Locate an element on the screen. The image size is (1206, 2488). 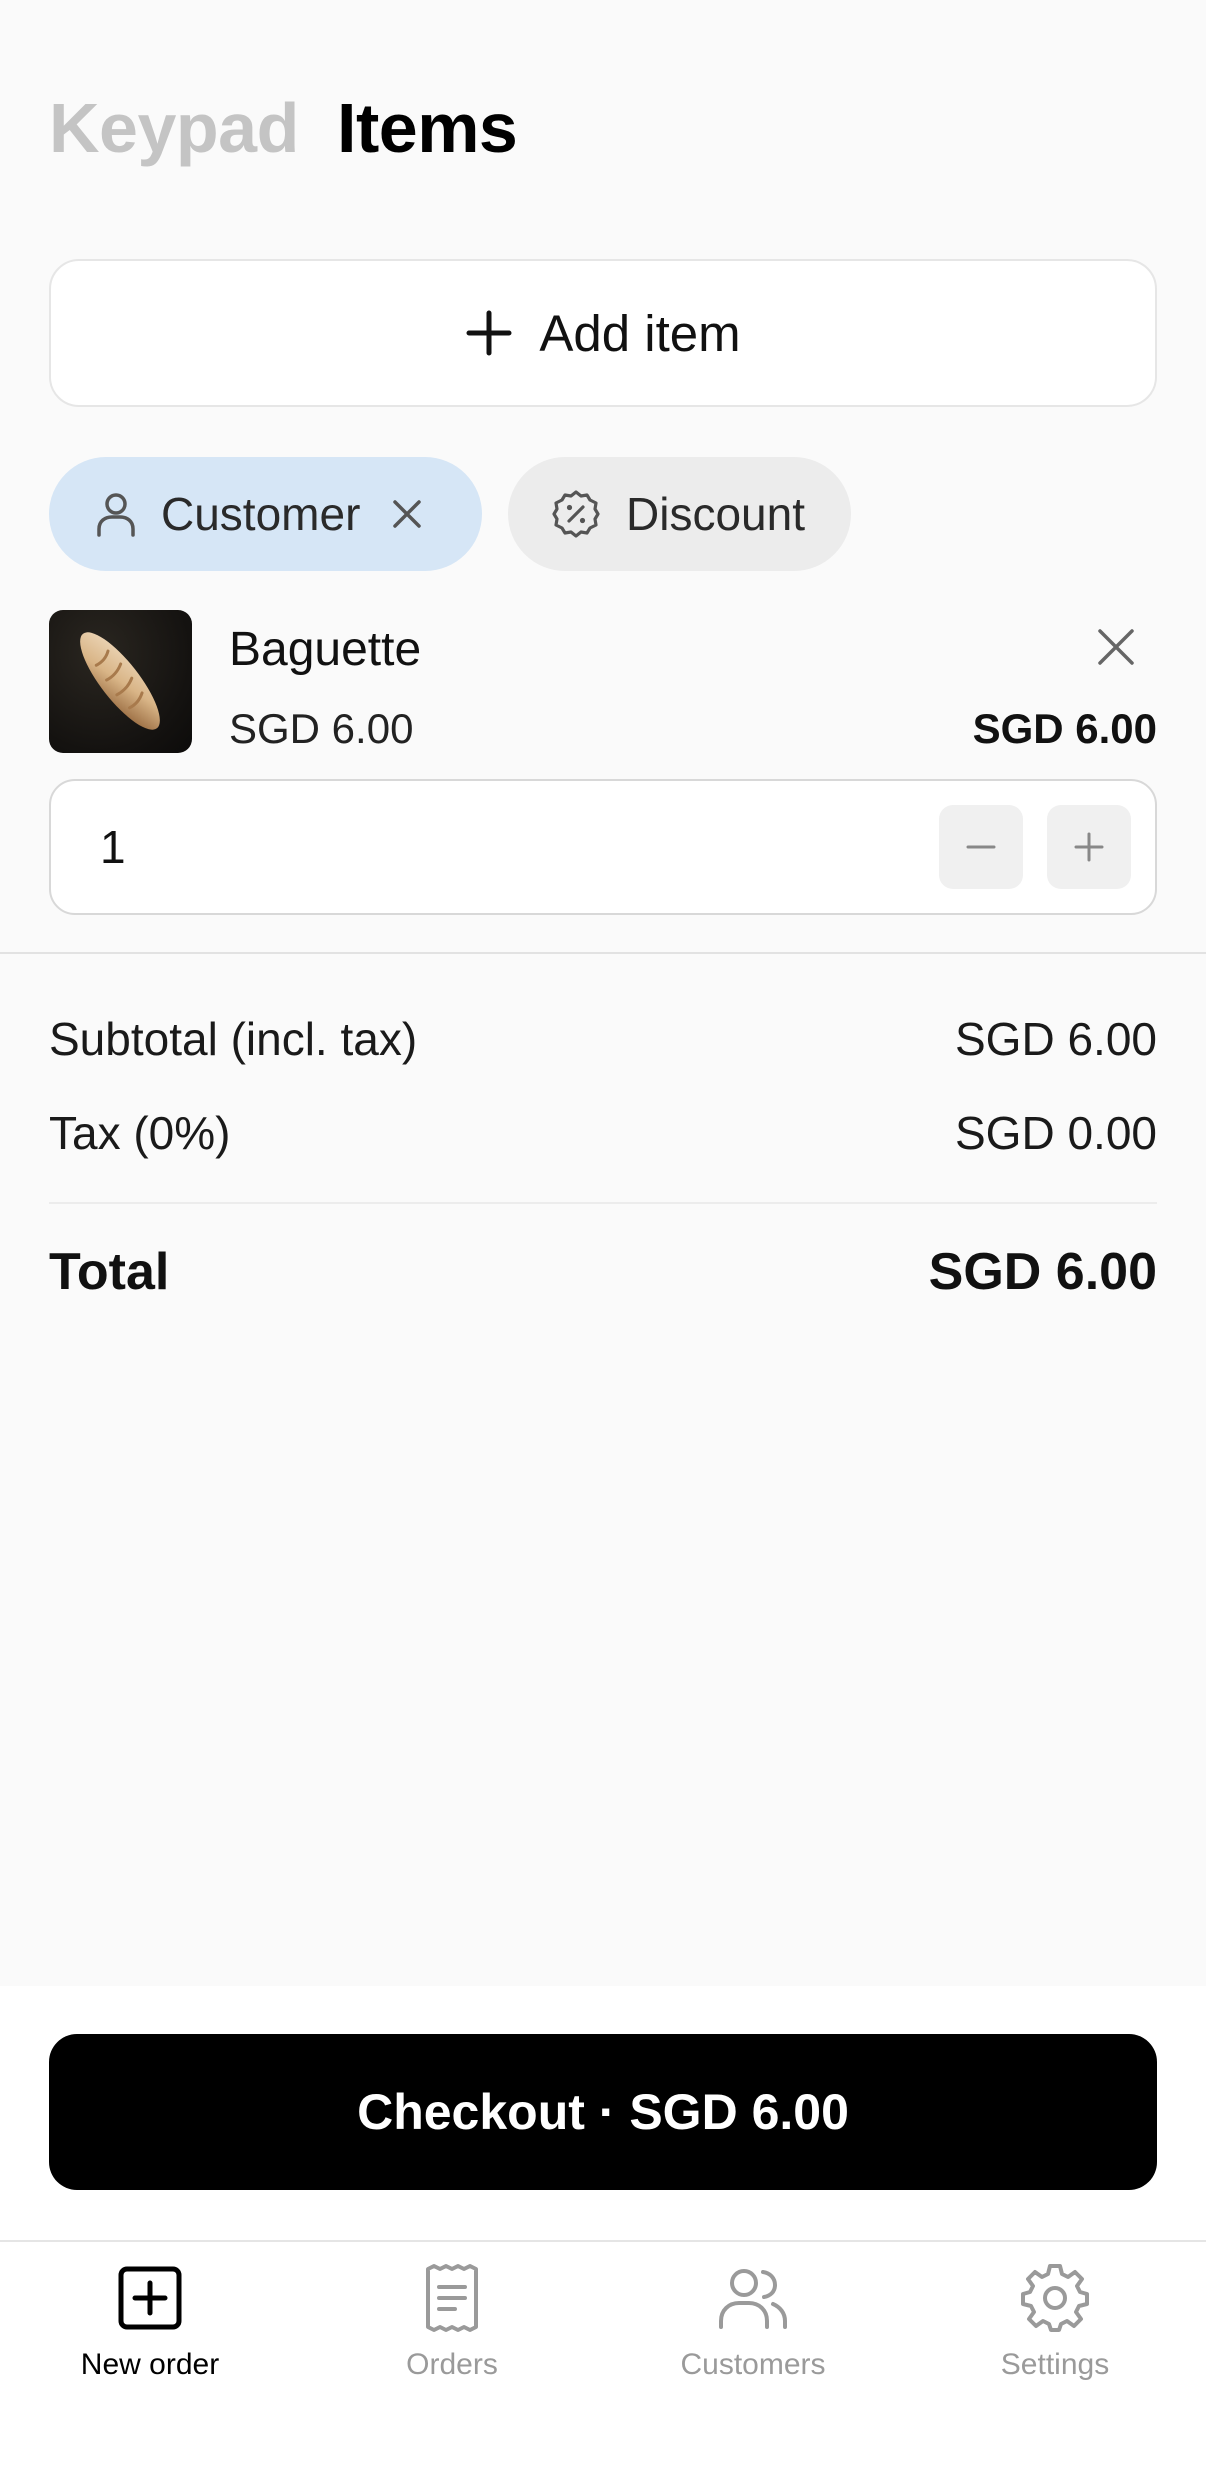
item-line-total: SGD 6.00 is located at coordinates (1064, 728).